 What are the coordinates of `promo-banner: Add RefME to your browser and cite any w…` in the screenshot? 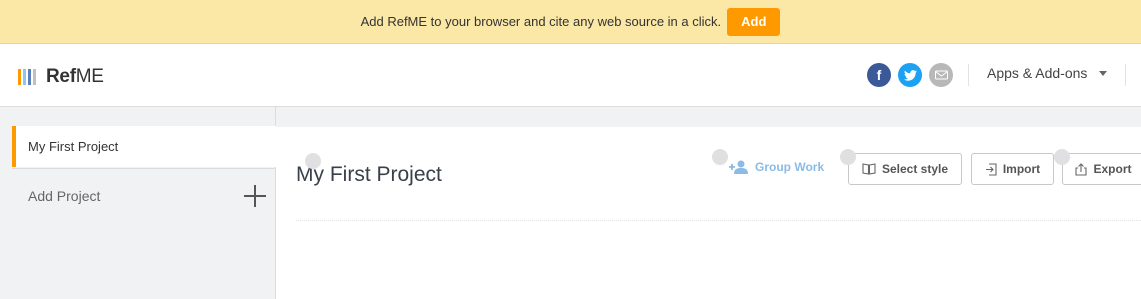 It's located at (570, 22).